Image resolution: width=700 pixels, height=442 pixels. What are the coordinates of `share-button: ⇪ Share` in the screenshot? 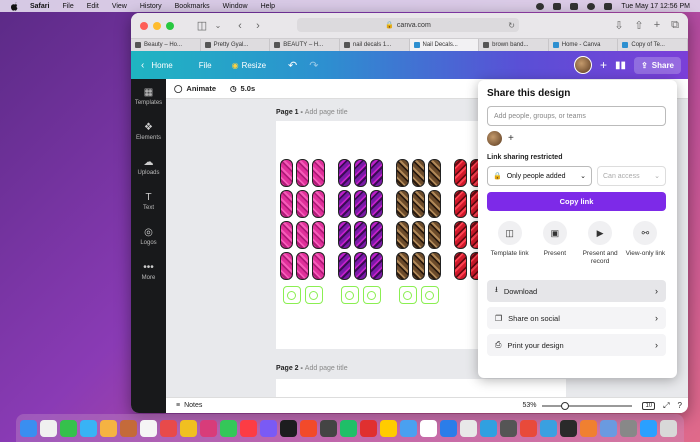 It's located at (657, 65).